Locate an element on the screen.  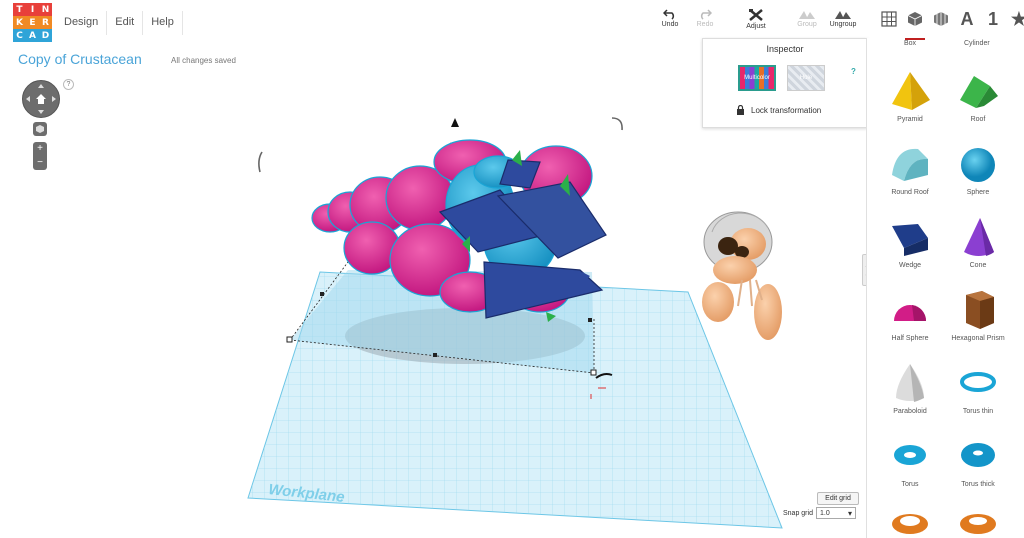
shape-label: Sphere is located at coordinates (978, 192).